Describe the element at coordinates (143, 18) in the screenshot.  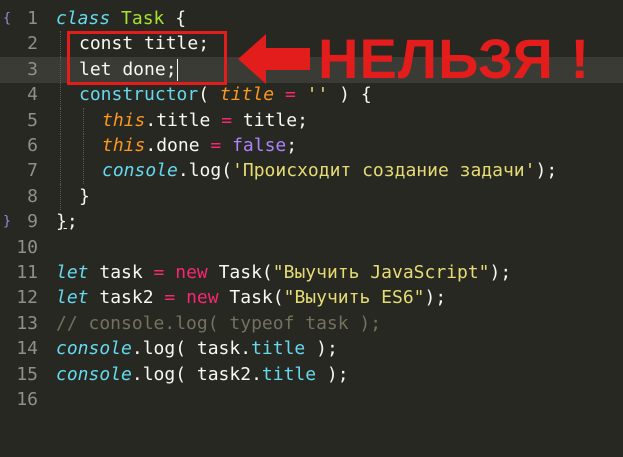
I see `code-token: Task` at that location.